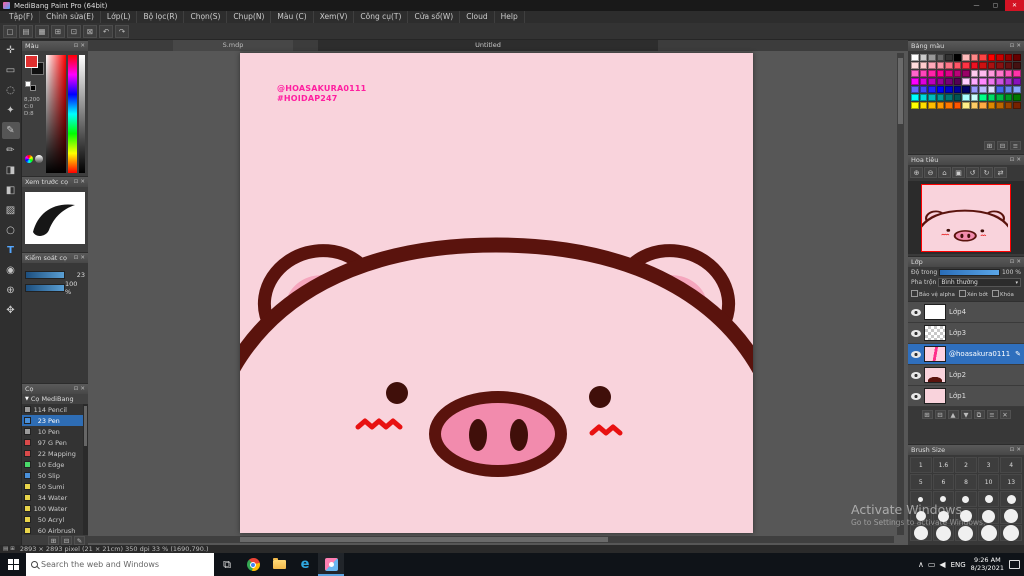  Describe the element at coordinates (11, 90) in the screenshot. I see `lasso-tool: ◌` at that location.